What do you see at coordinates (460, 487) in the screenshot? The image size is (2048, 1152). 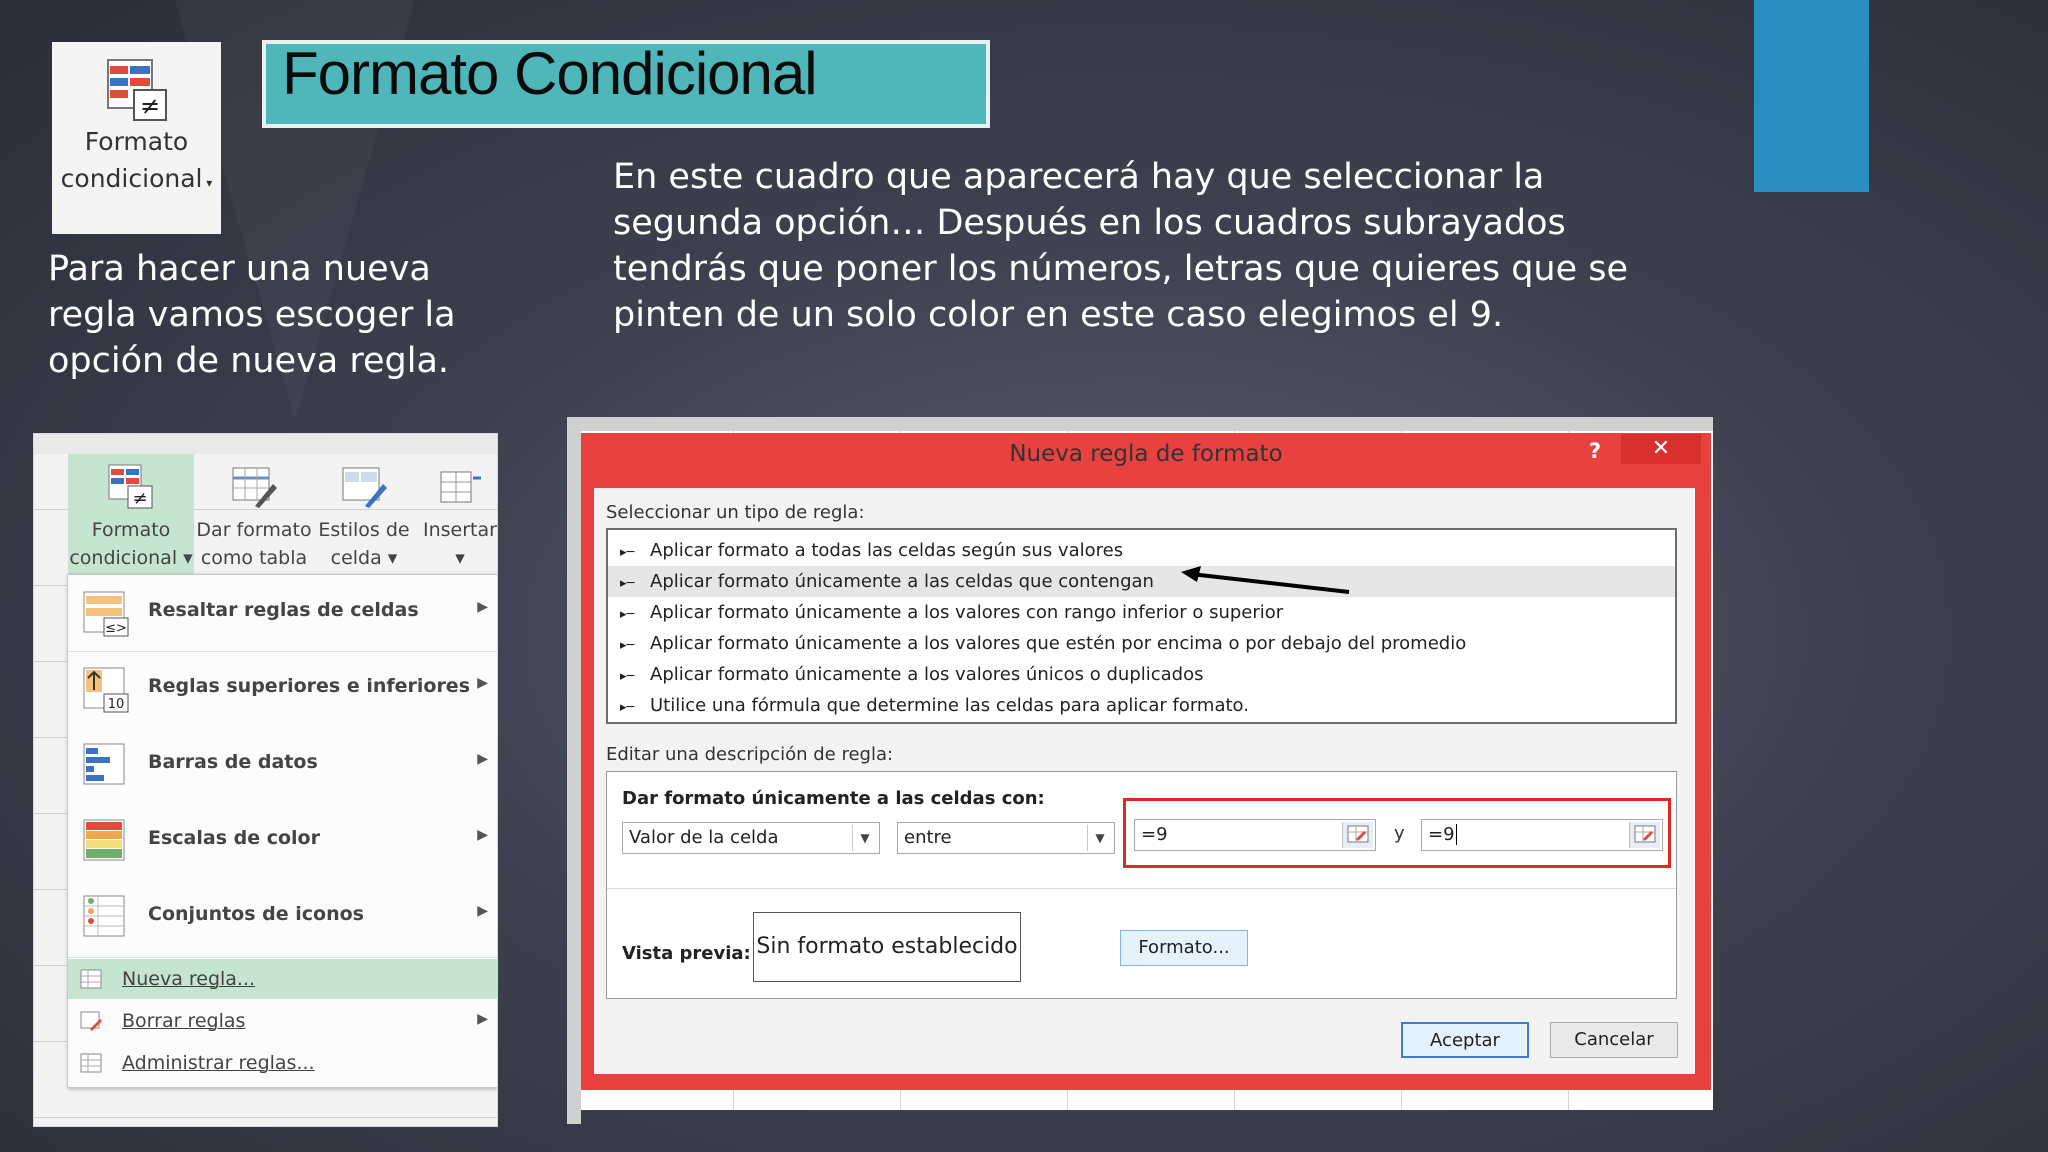 I see `insert-icon` at bounding box center [460, 487].